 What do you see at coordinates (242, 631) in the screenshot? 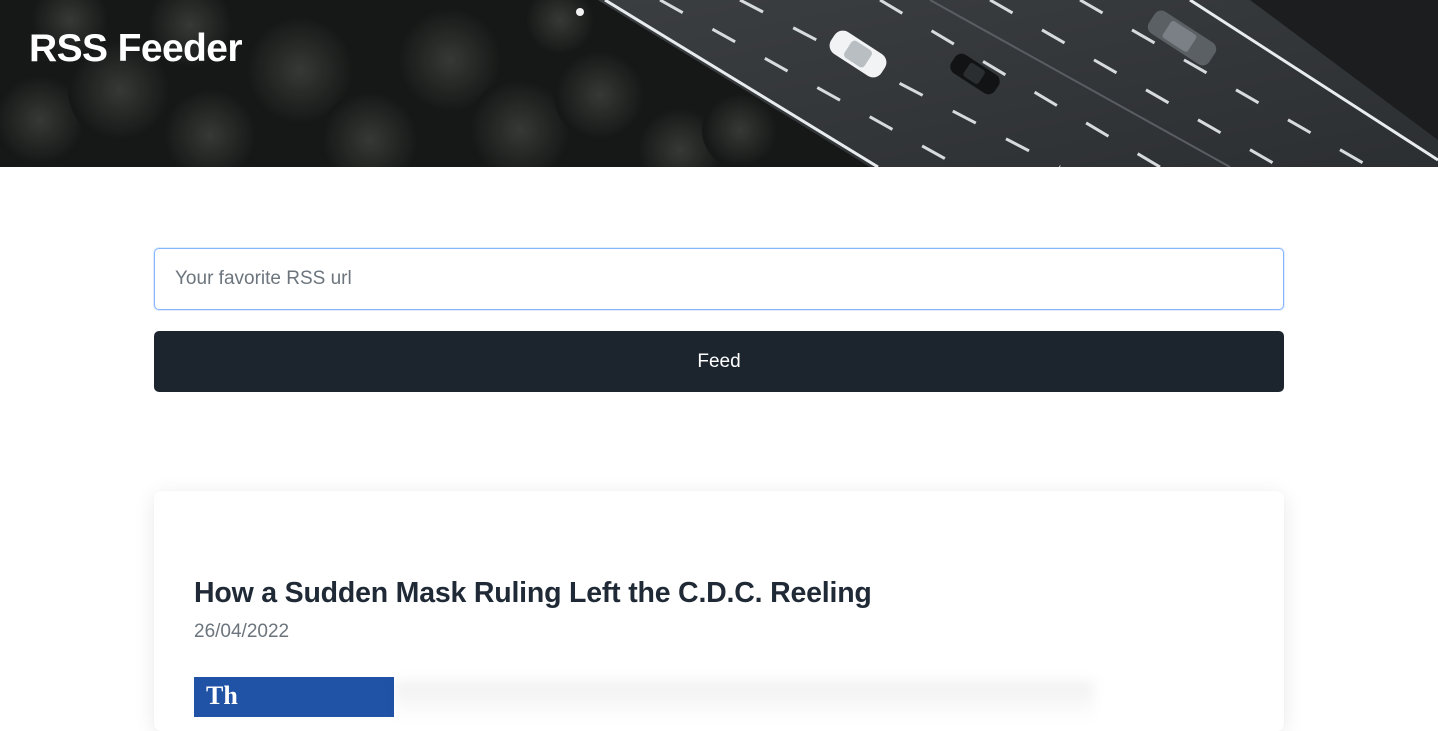
I see `feed-item-date: 26/04/2022` at bounding box center [242, 631].